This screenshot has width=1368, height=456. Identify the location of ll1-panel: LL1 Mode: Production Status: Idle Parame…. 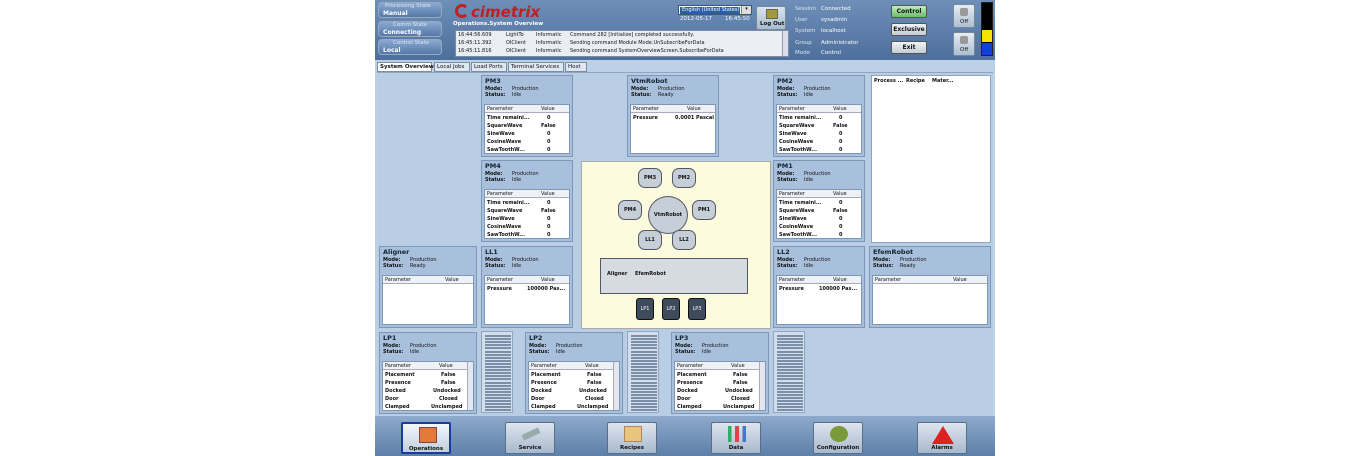
(527, 287).